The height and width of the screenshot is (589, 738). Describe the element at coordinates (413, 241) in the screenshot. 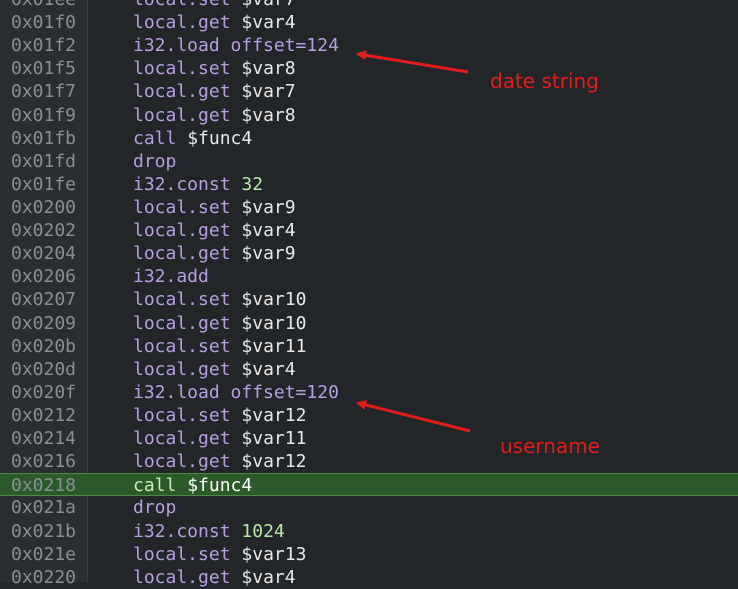

I see `annotation-arrows` at that location.